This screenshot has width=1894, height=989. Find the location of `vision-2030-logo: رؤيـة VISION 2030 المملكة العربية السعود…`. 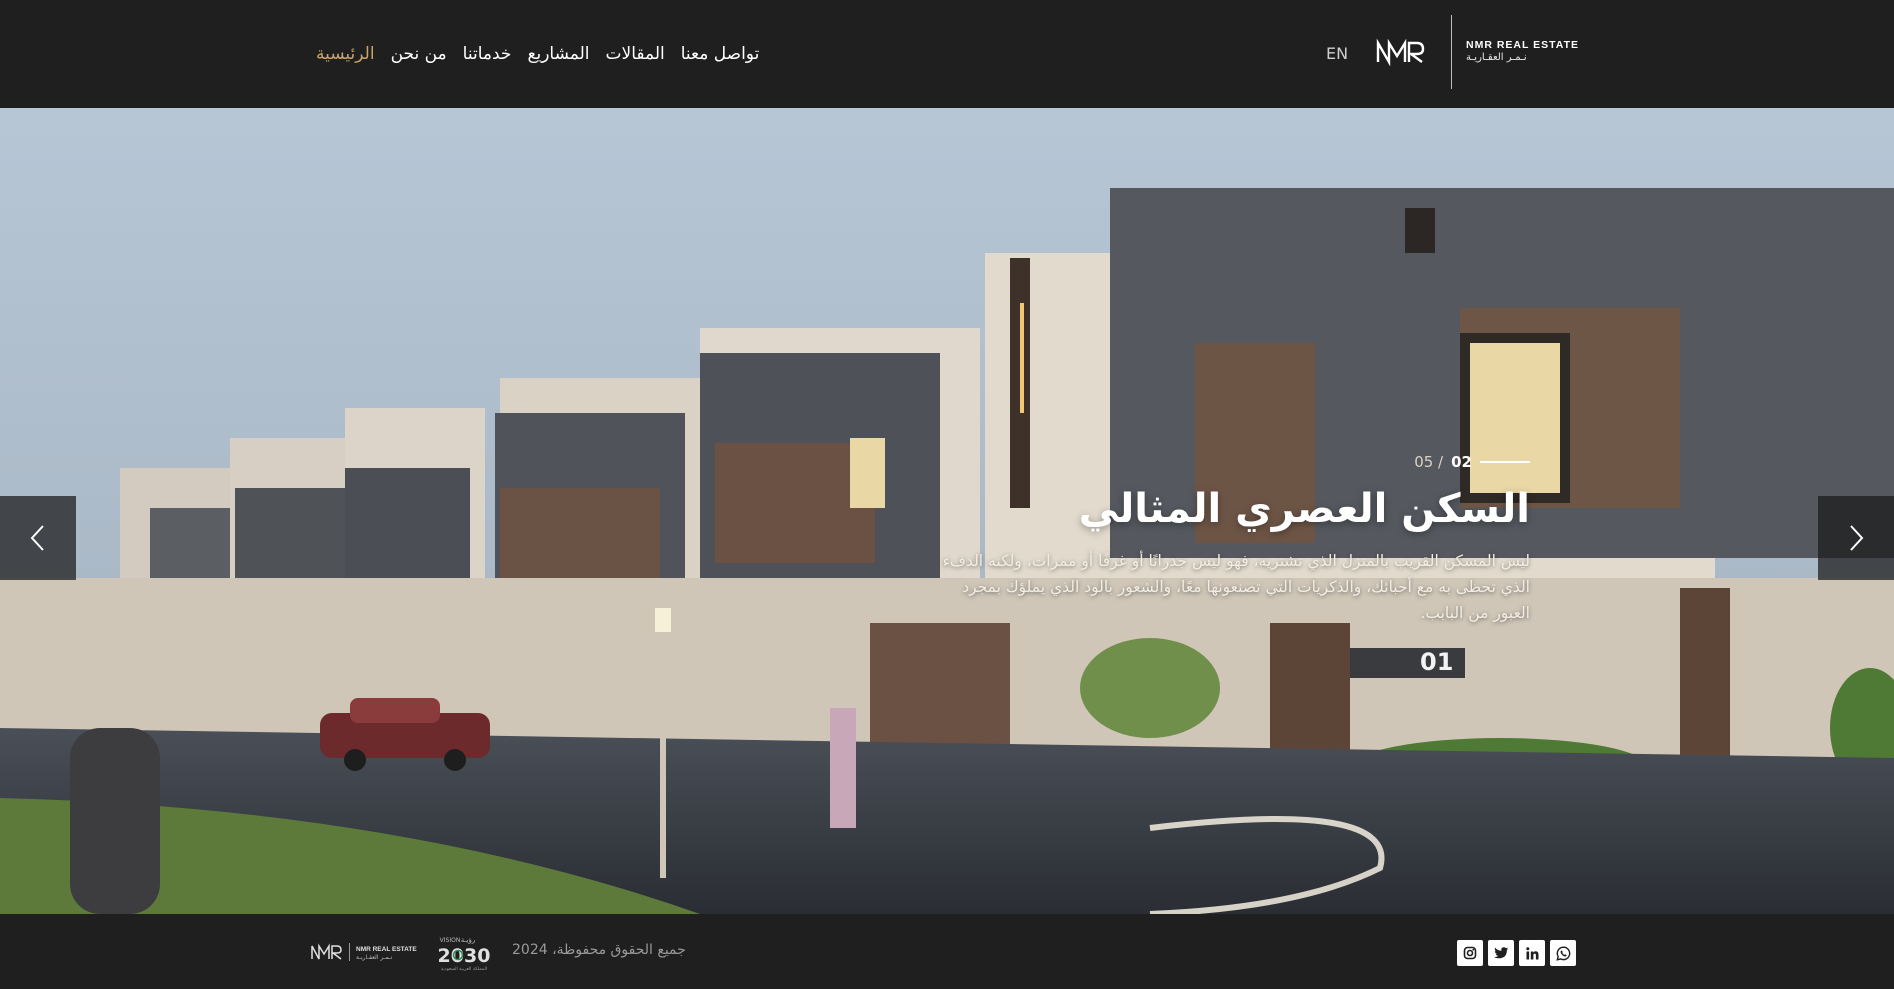

vision-2030-logo: رؤيـة VISION 2030 المملكة العربية السعود… is located at coordinates (464, 954).